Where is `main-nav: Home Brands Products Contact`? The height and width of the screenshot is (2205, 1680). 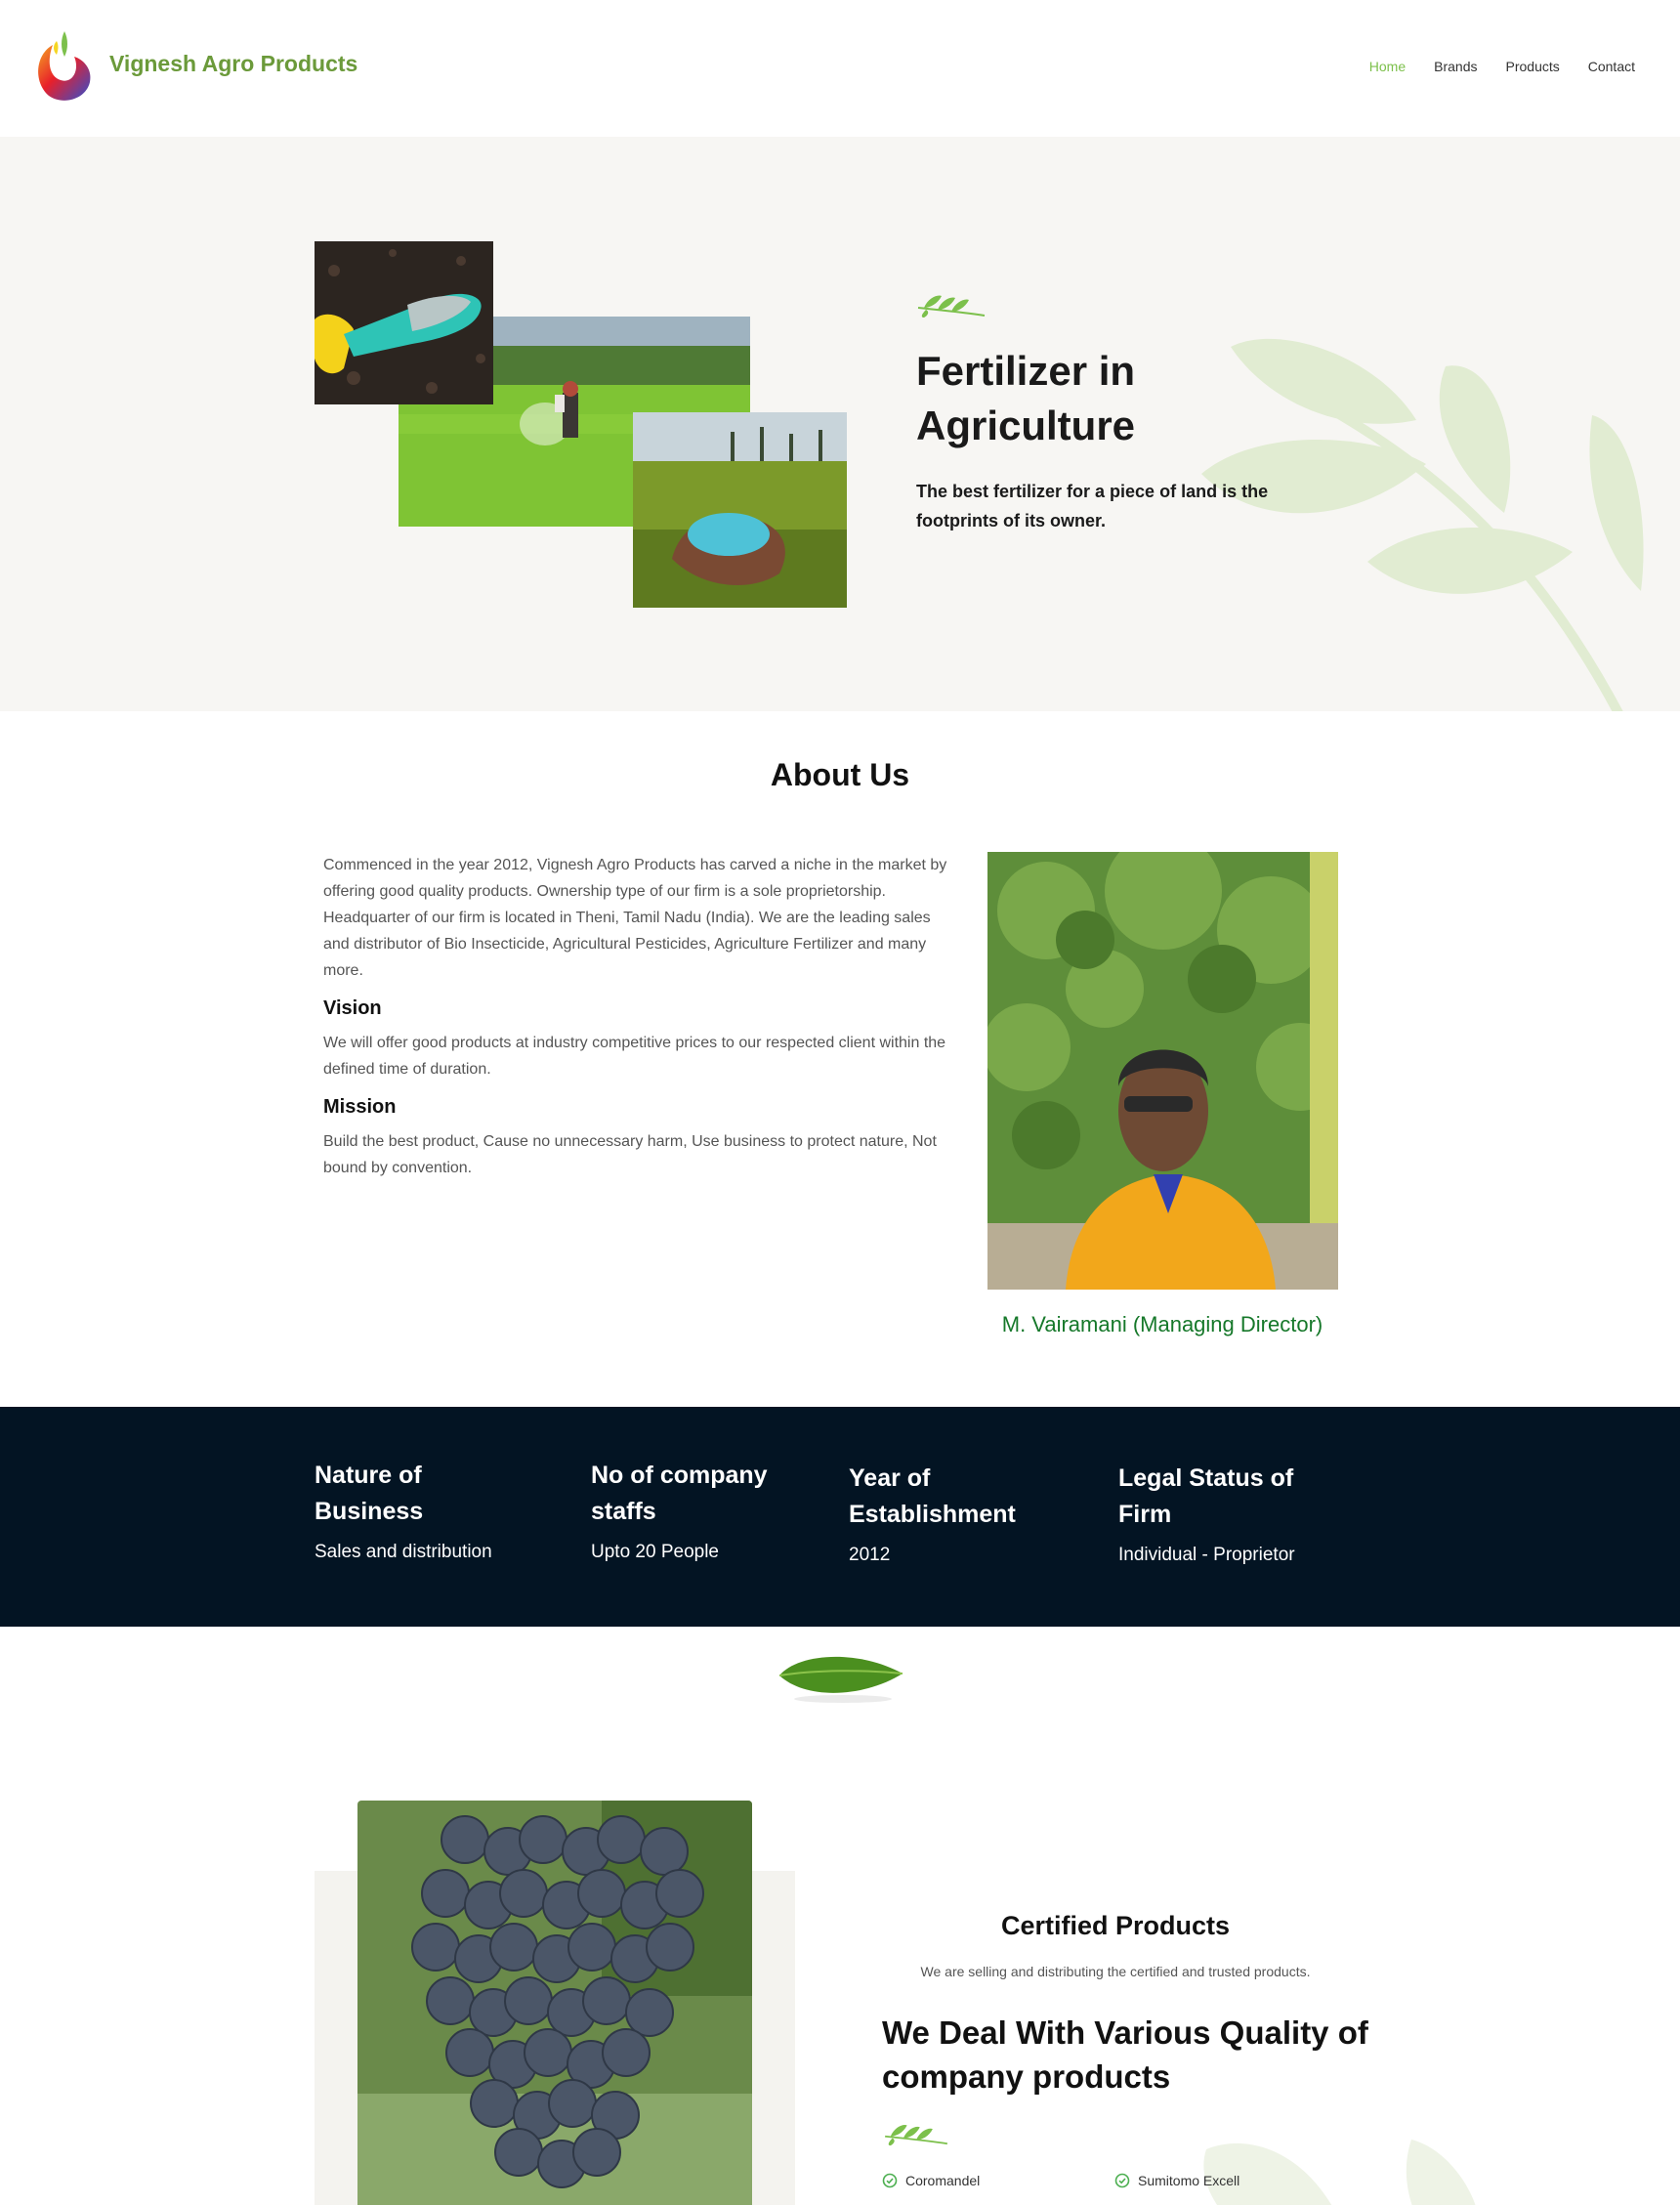 main-nav: Home Brands Products Contact is located at coordinates (1502, 66).